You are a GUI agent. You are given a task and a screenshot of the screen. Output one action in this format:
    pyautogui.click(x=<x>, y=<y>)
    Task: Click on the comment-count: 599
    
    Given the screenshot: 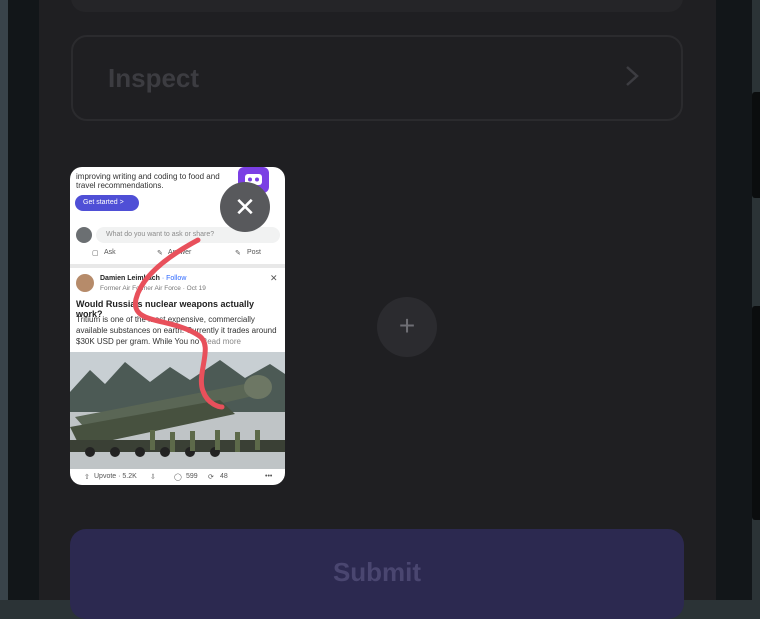 What is the action you would take?
    pyautogui.click(x=192, y=476)
    